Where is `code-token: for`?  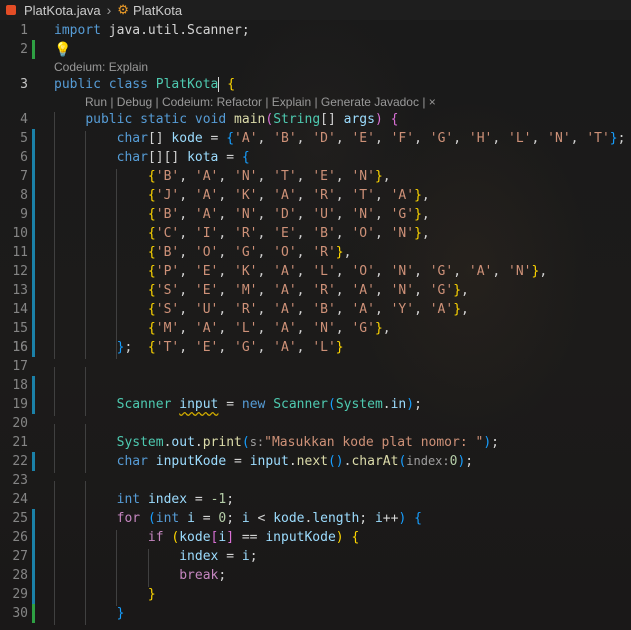
code-token: for is located at coordinates (128, 518).